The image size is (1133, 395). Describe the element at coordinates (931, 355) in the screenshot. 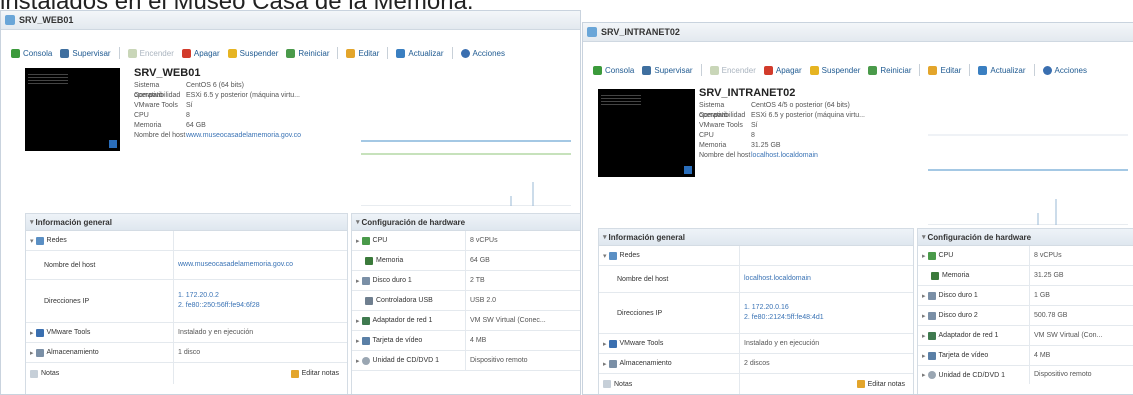

I see `video-card-icon` at that location.